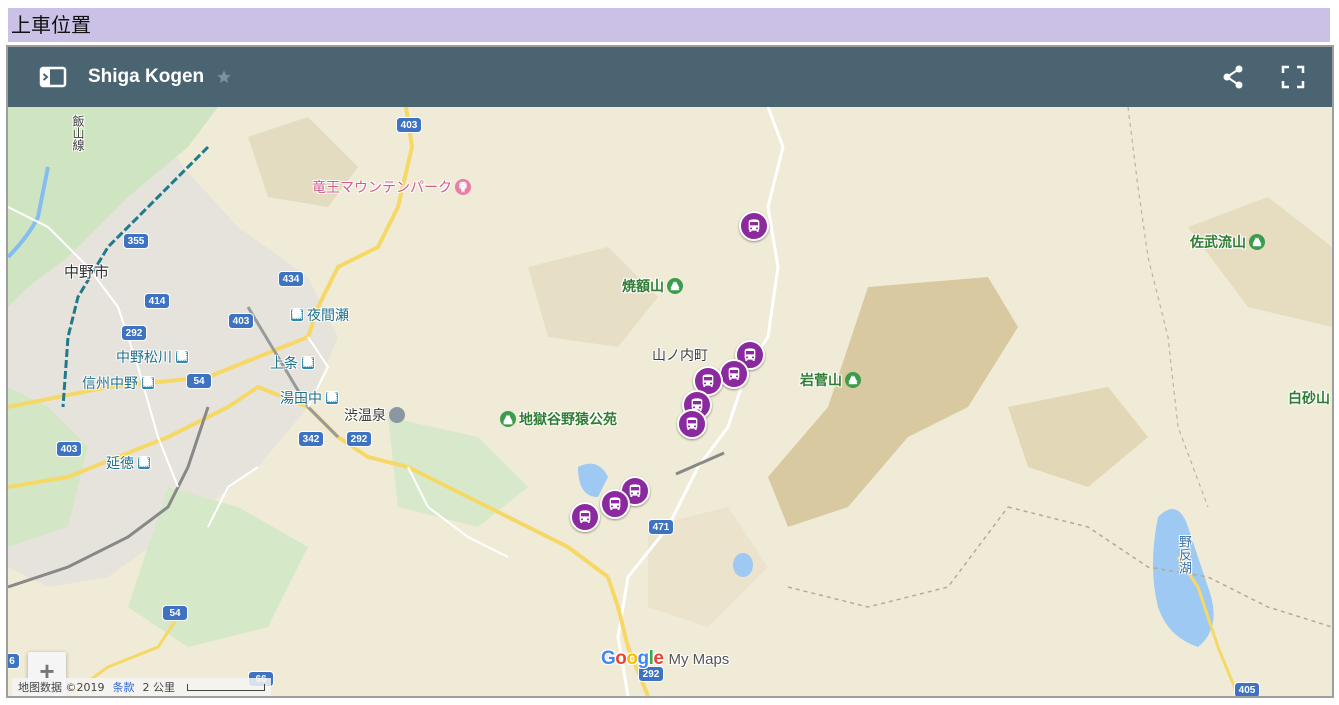 The width and height of the screenshot is (1339, 705). I want to click on search-pin-icon, so click(397, 415).